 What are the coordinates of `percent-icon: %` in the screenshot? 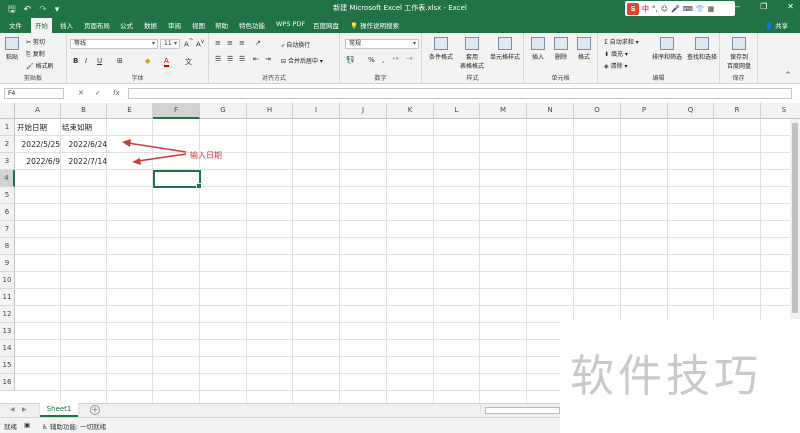 It's located at (371, 60).